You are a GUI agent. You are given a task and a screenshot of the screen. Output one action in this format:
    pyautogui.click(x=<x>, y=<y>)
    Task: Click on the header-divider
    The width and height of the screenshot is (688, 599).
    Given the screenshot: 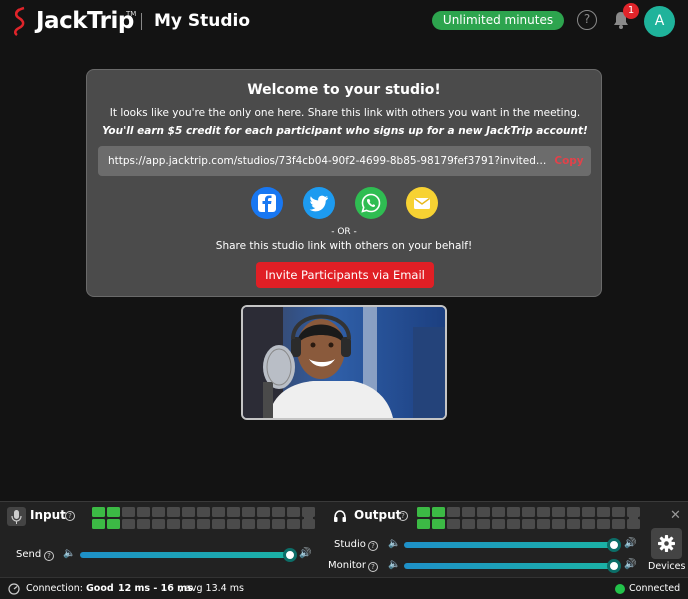 What is the action you would take?
    pyautogui.click(x=141, y=21)
    